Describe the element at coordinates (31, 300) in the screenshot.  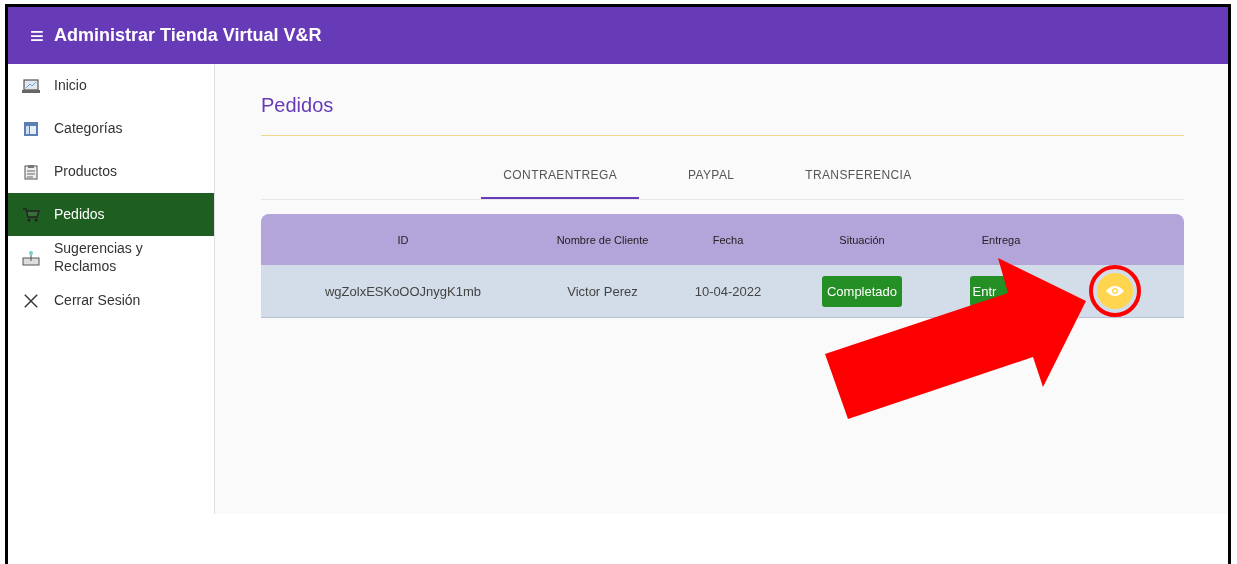
I see `close-icon` at that location.